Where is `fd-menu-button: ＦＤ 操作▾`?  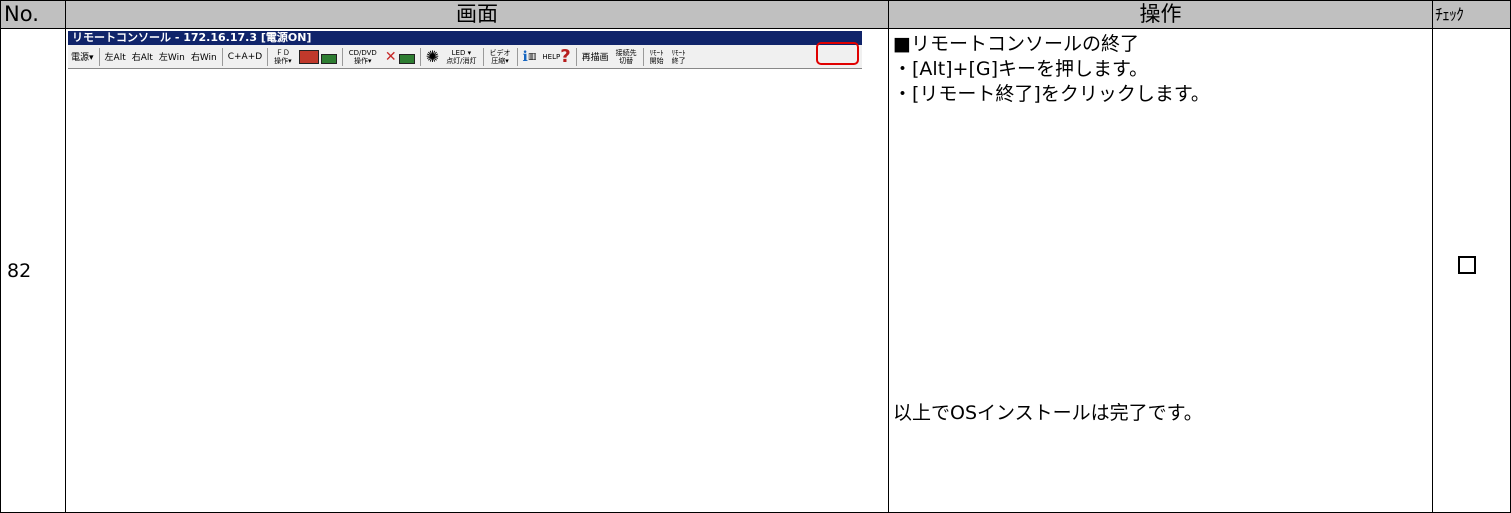
fd-menu-button: ＦＤ 操作▾ is located at coordinates (283, 57).